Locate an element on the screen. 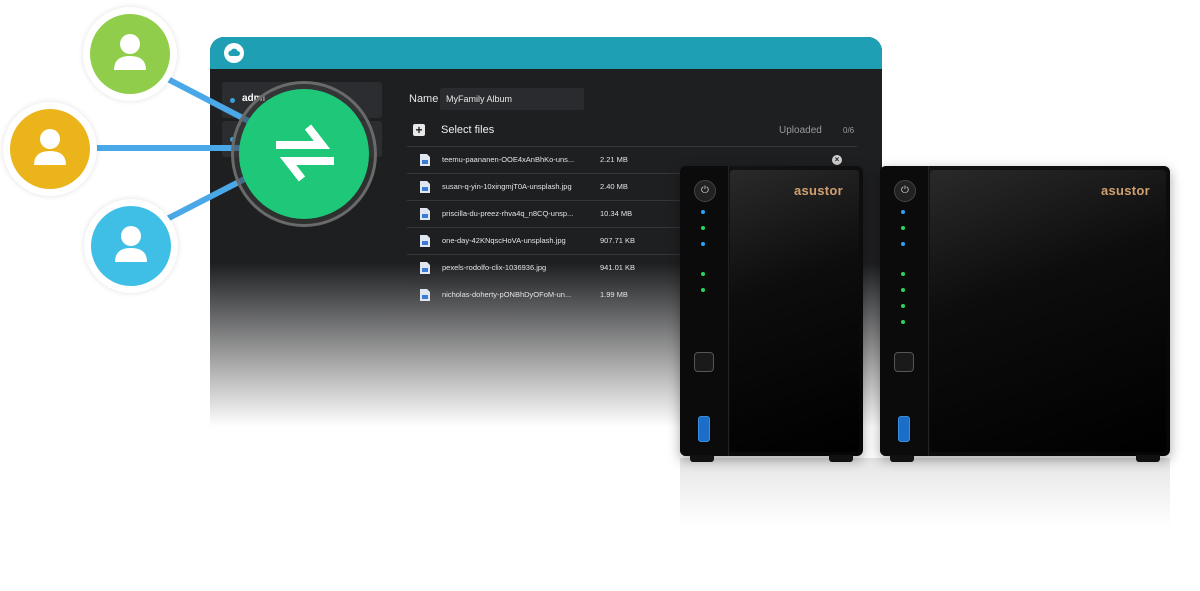  user-avatar-green is located at coordinates (130, 54).